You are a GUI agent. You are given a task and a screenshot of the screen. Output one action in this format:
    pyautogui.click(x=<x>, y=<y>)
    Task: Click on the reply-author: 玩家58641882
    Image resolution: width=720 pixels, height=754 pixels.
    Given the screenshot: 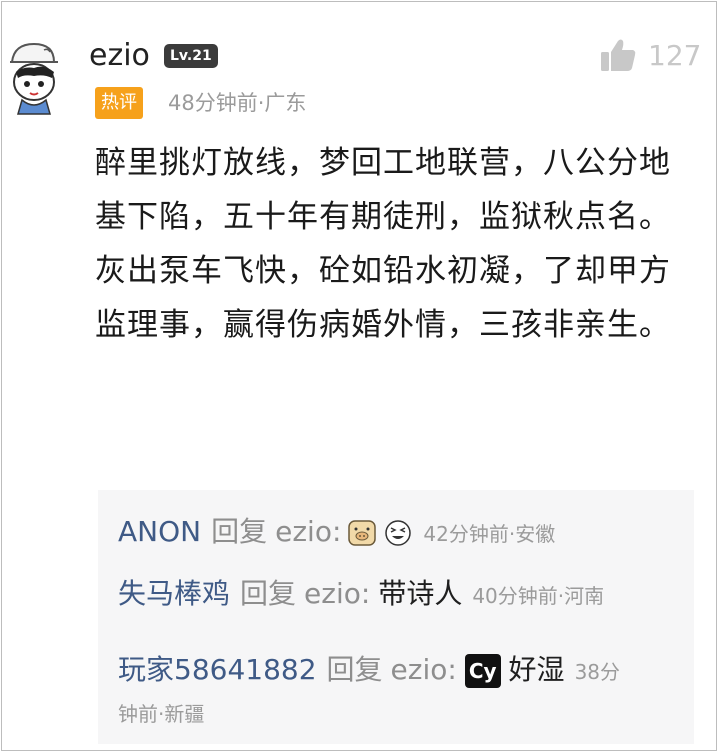 What is the action you would take?
    pyautogui.click(x=217, y=669)
    